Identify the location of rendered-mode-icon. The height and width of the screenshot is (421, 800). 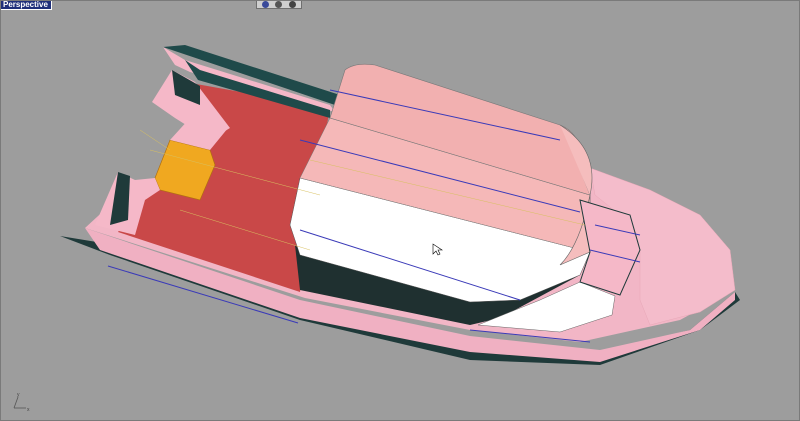
(279, 4).